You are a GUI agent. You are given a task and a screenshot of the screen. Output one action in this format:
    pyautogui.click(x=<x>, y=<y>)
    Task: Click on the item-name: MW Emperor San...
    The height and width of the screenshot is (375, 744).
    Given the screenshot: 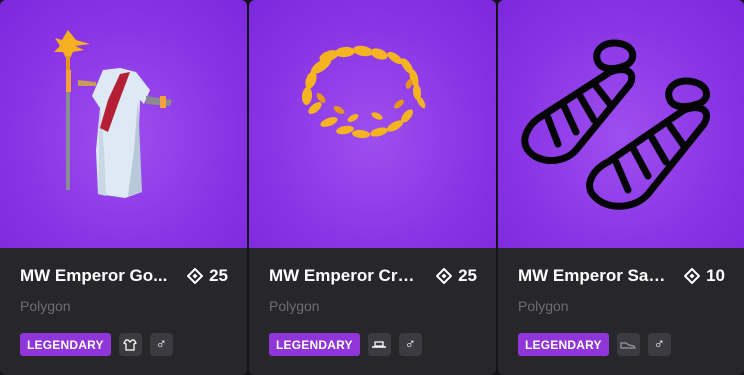 What is the action you would take?
    pyautogui.click(x=592, y=276)
    